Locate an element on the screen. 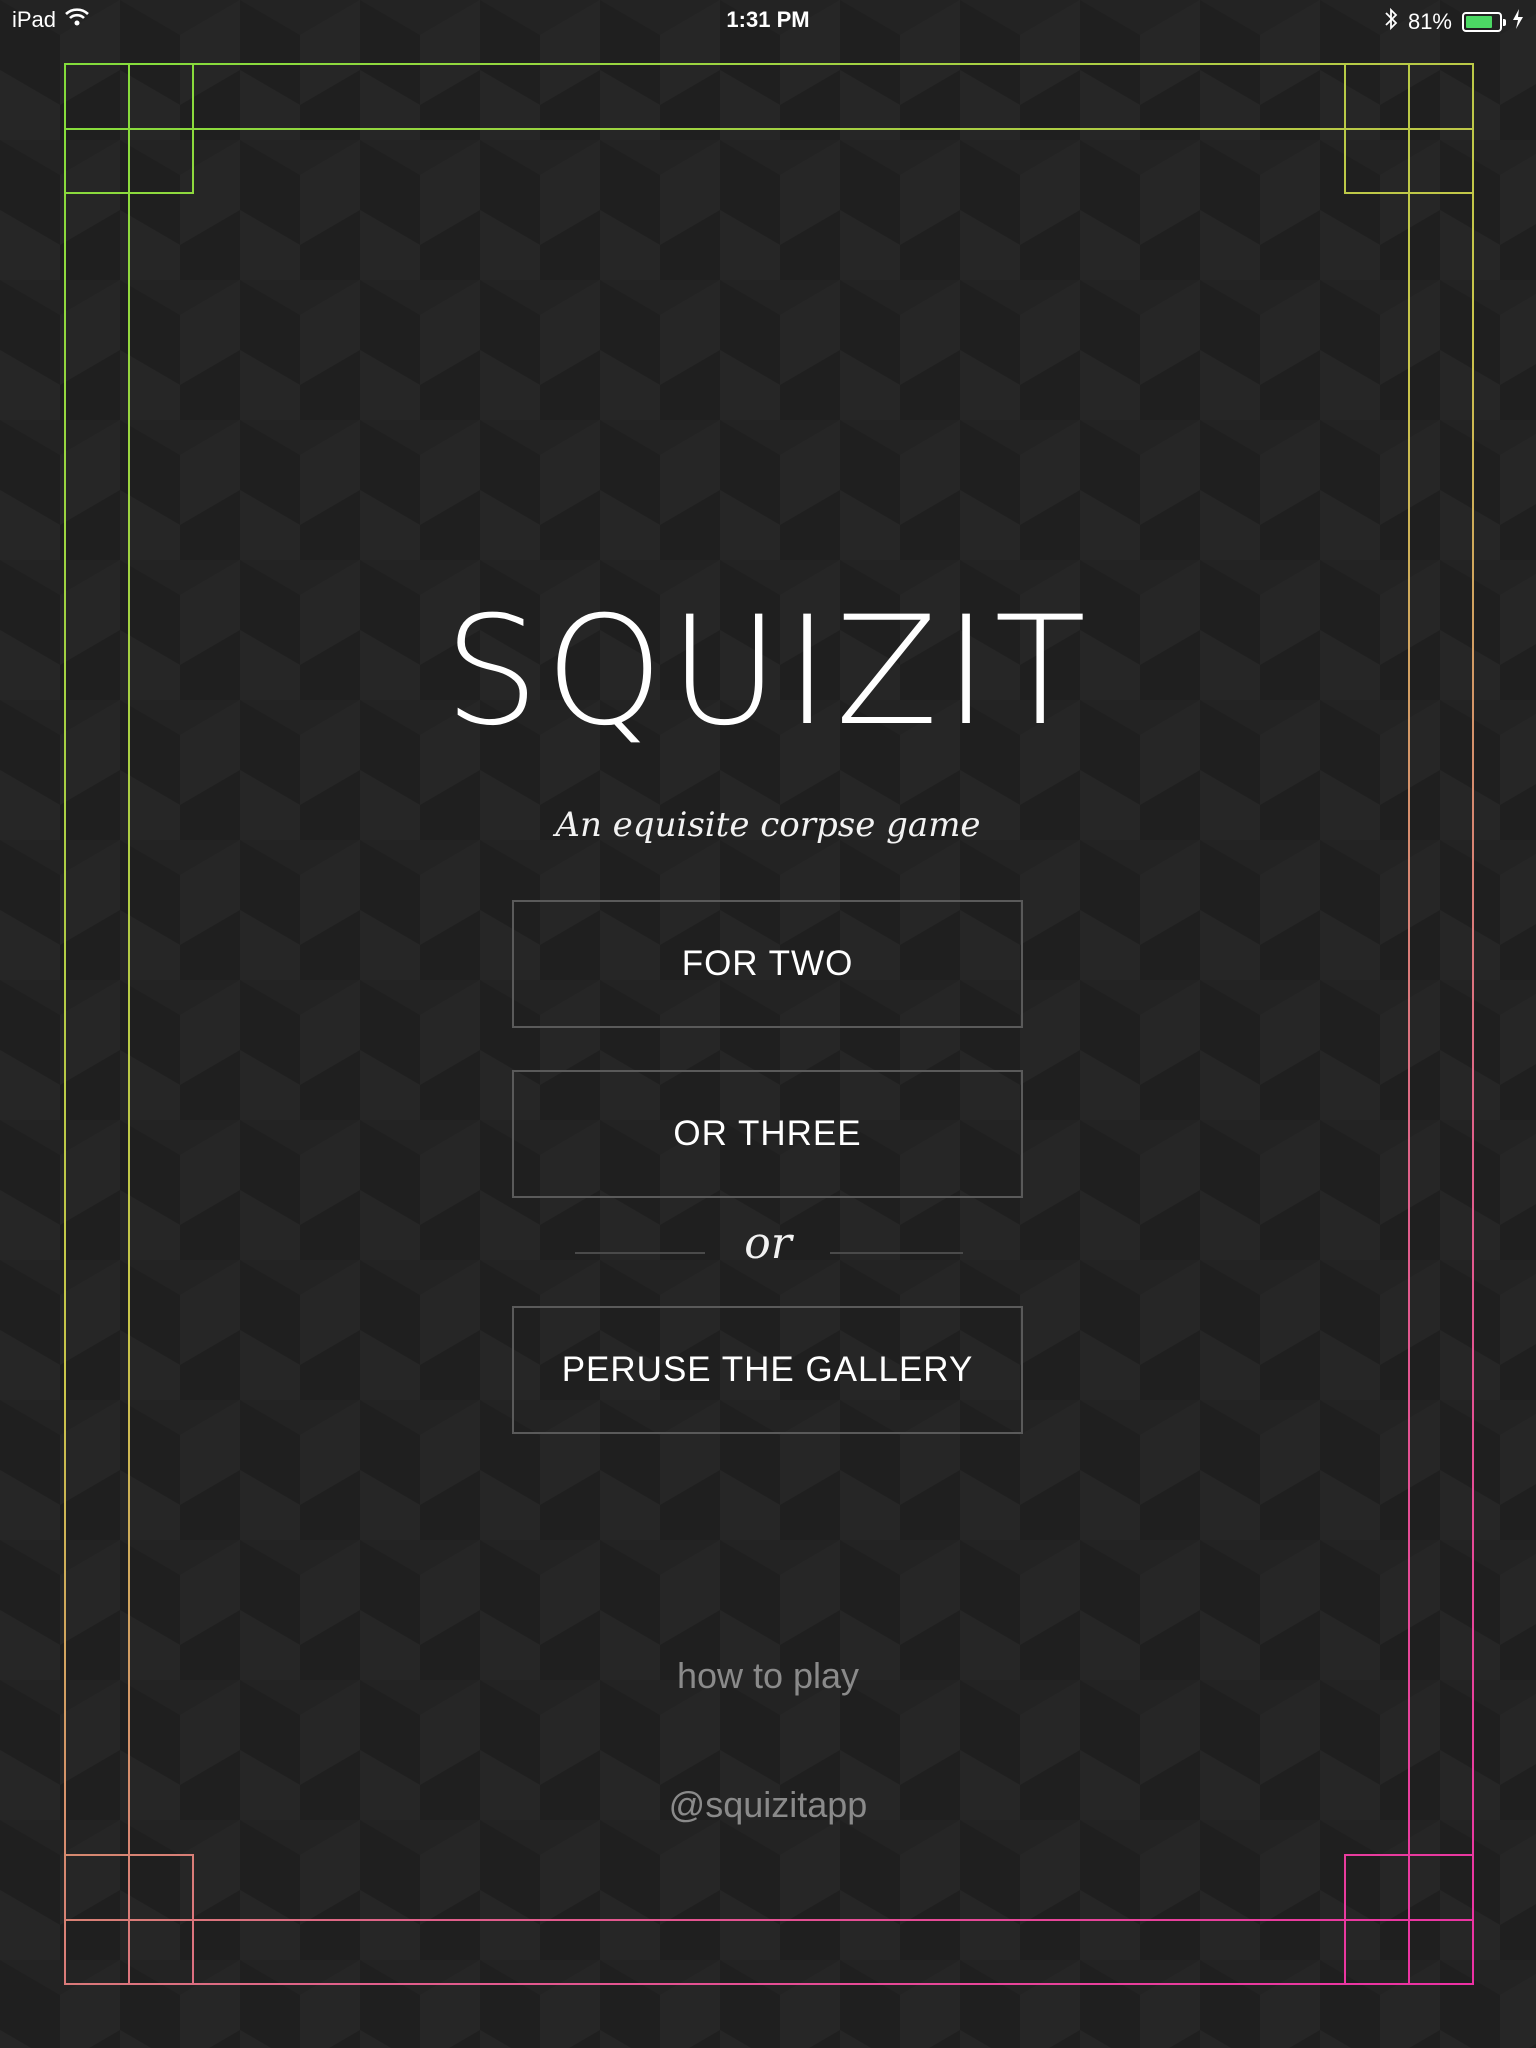 This screenshot has height=2048, width=1536. status-bar: iPad 1:31 PM 81% is located at coordinates (768, 21).